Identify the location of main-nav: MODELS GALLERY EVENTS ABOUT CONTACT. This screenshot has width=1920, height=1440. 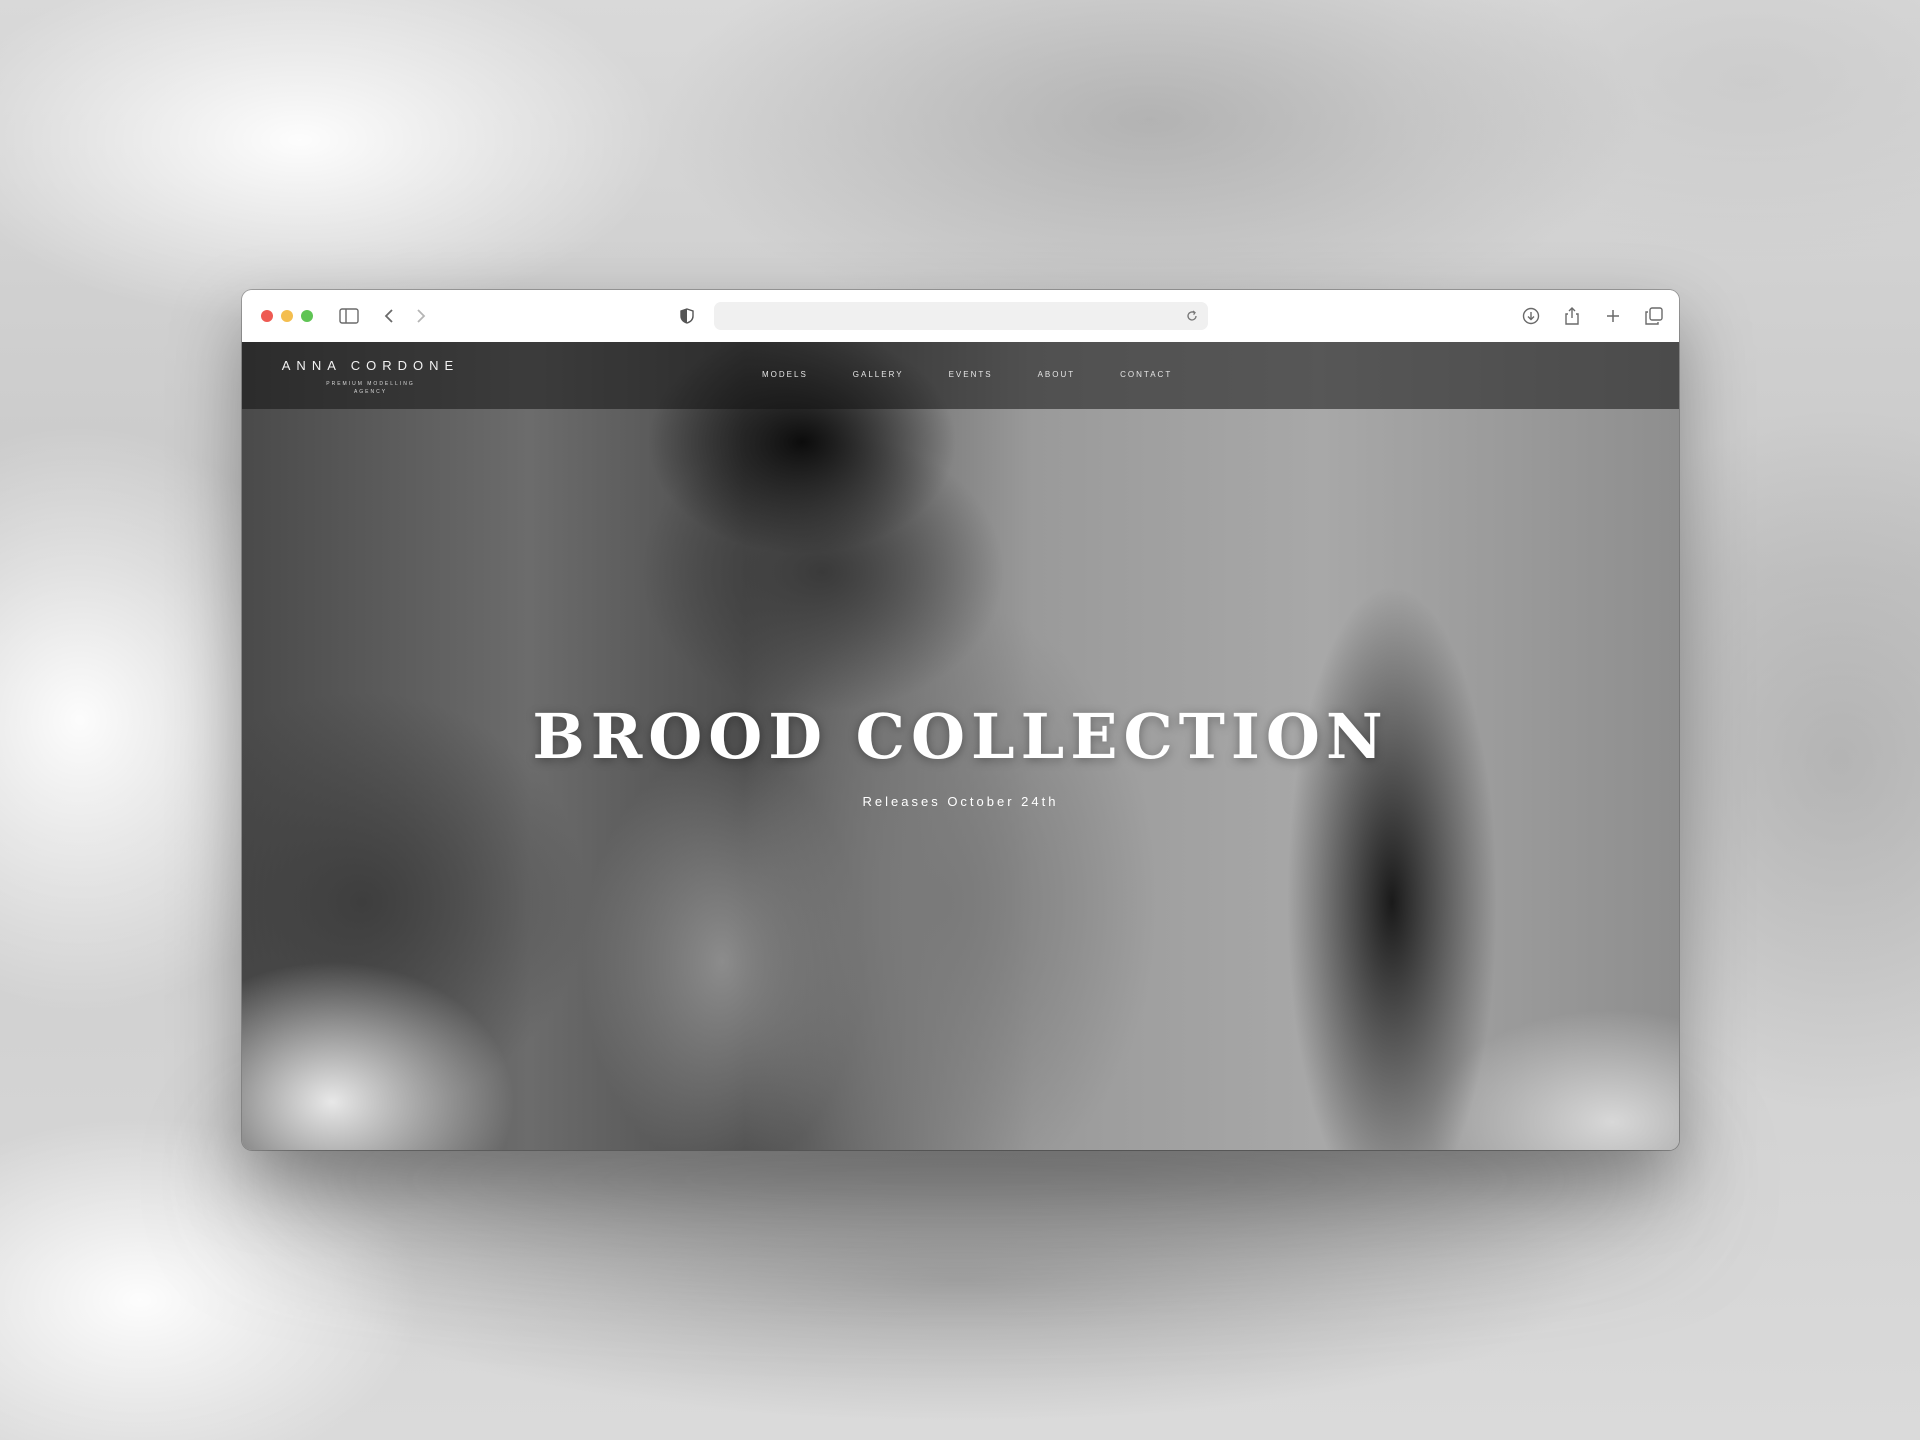
(989, 374).